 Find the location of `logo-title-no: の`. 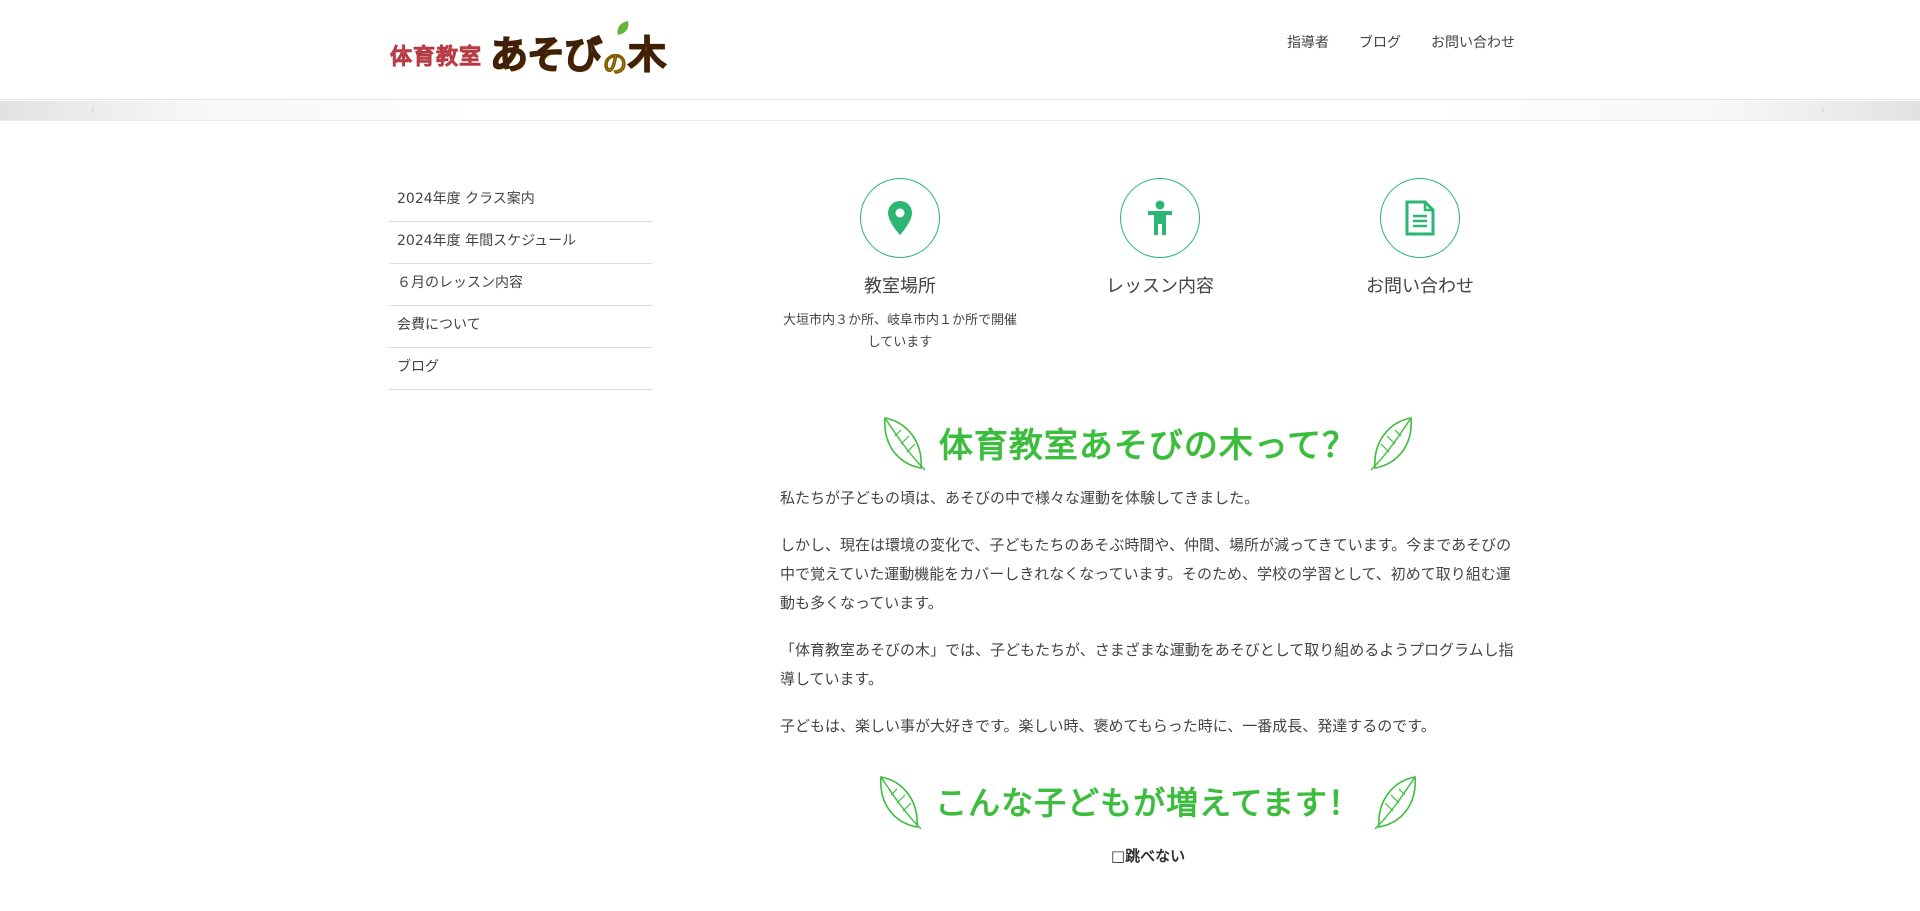

logo-title-no: の is located at coordinates (615, 63).